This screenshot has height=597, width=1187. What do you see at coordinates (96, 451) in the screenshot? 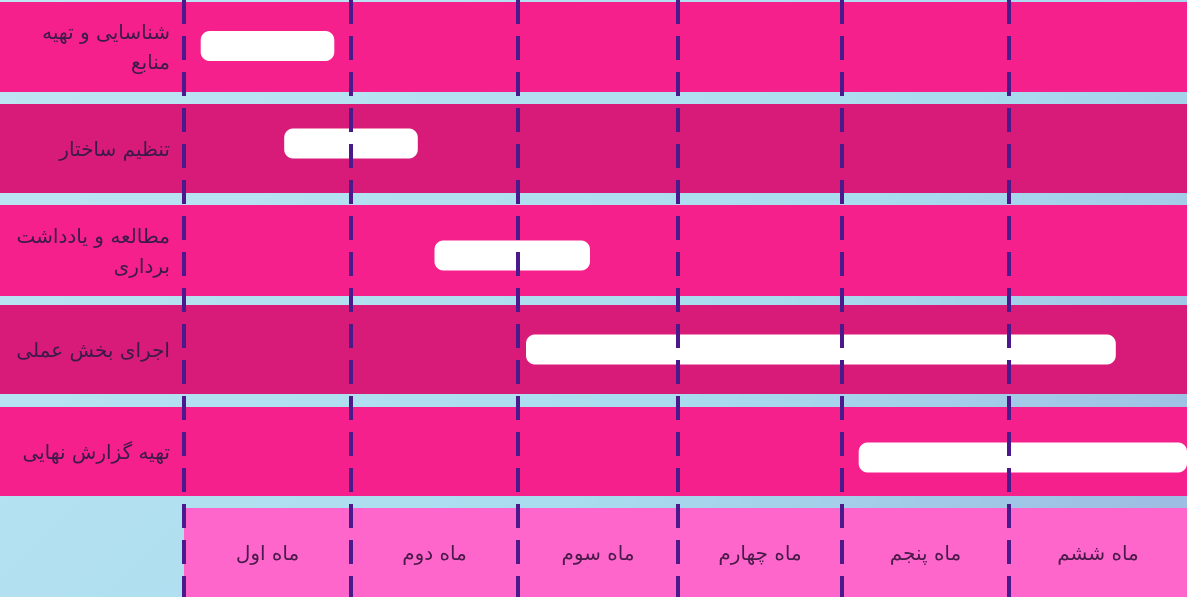
I see `task-label-text: تهیه گزارش نهایی` at bounding box center [96, 451].